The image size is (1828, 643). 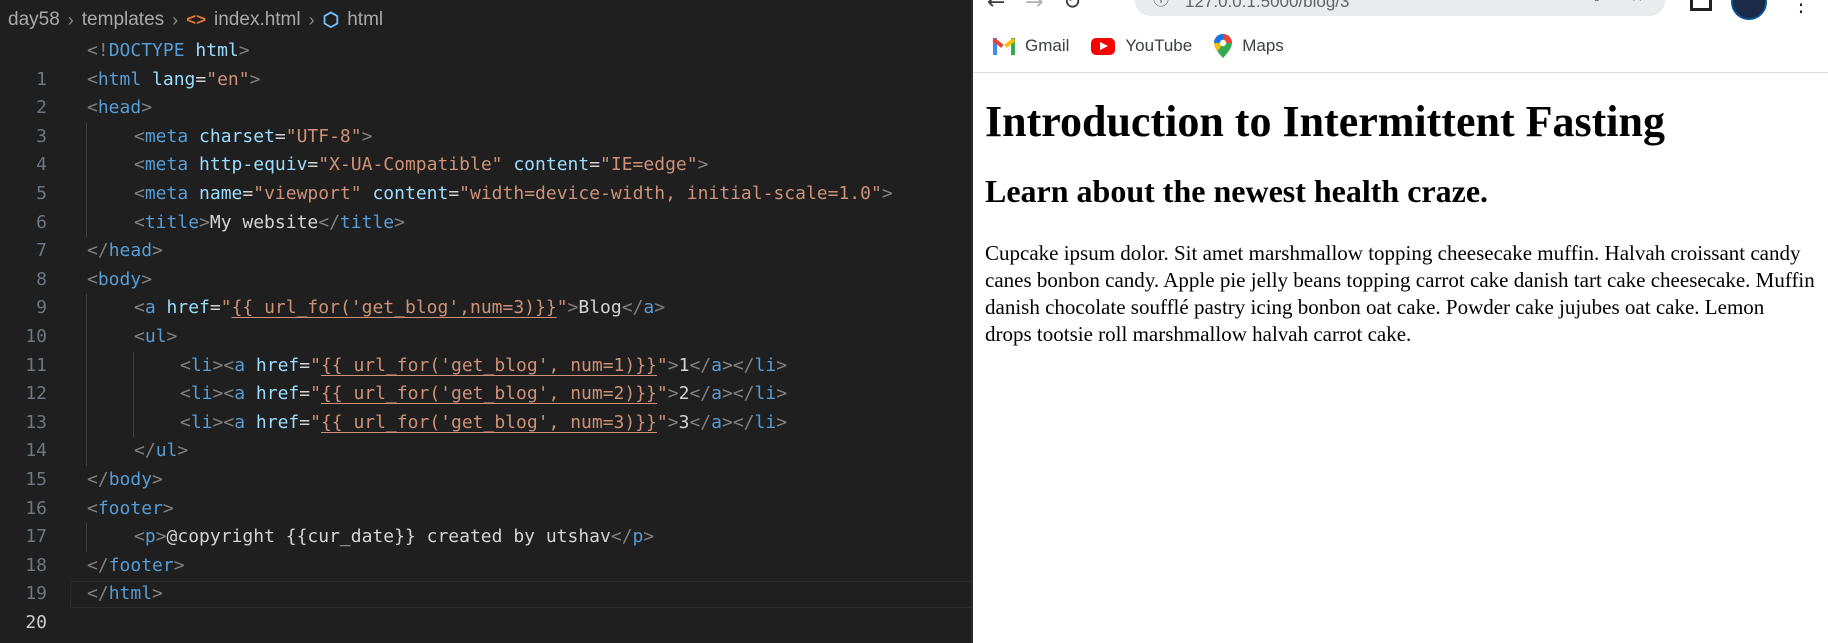 I want to click on bookmark-star-icon: ☆, so click(x=1637, y=2).